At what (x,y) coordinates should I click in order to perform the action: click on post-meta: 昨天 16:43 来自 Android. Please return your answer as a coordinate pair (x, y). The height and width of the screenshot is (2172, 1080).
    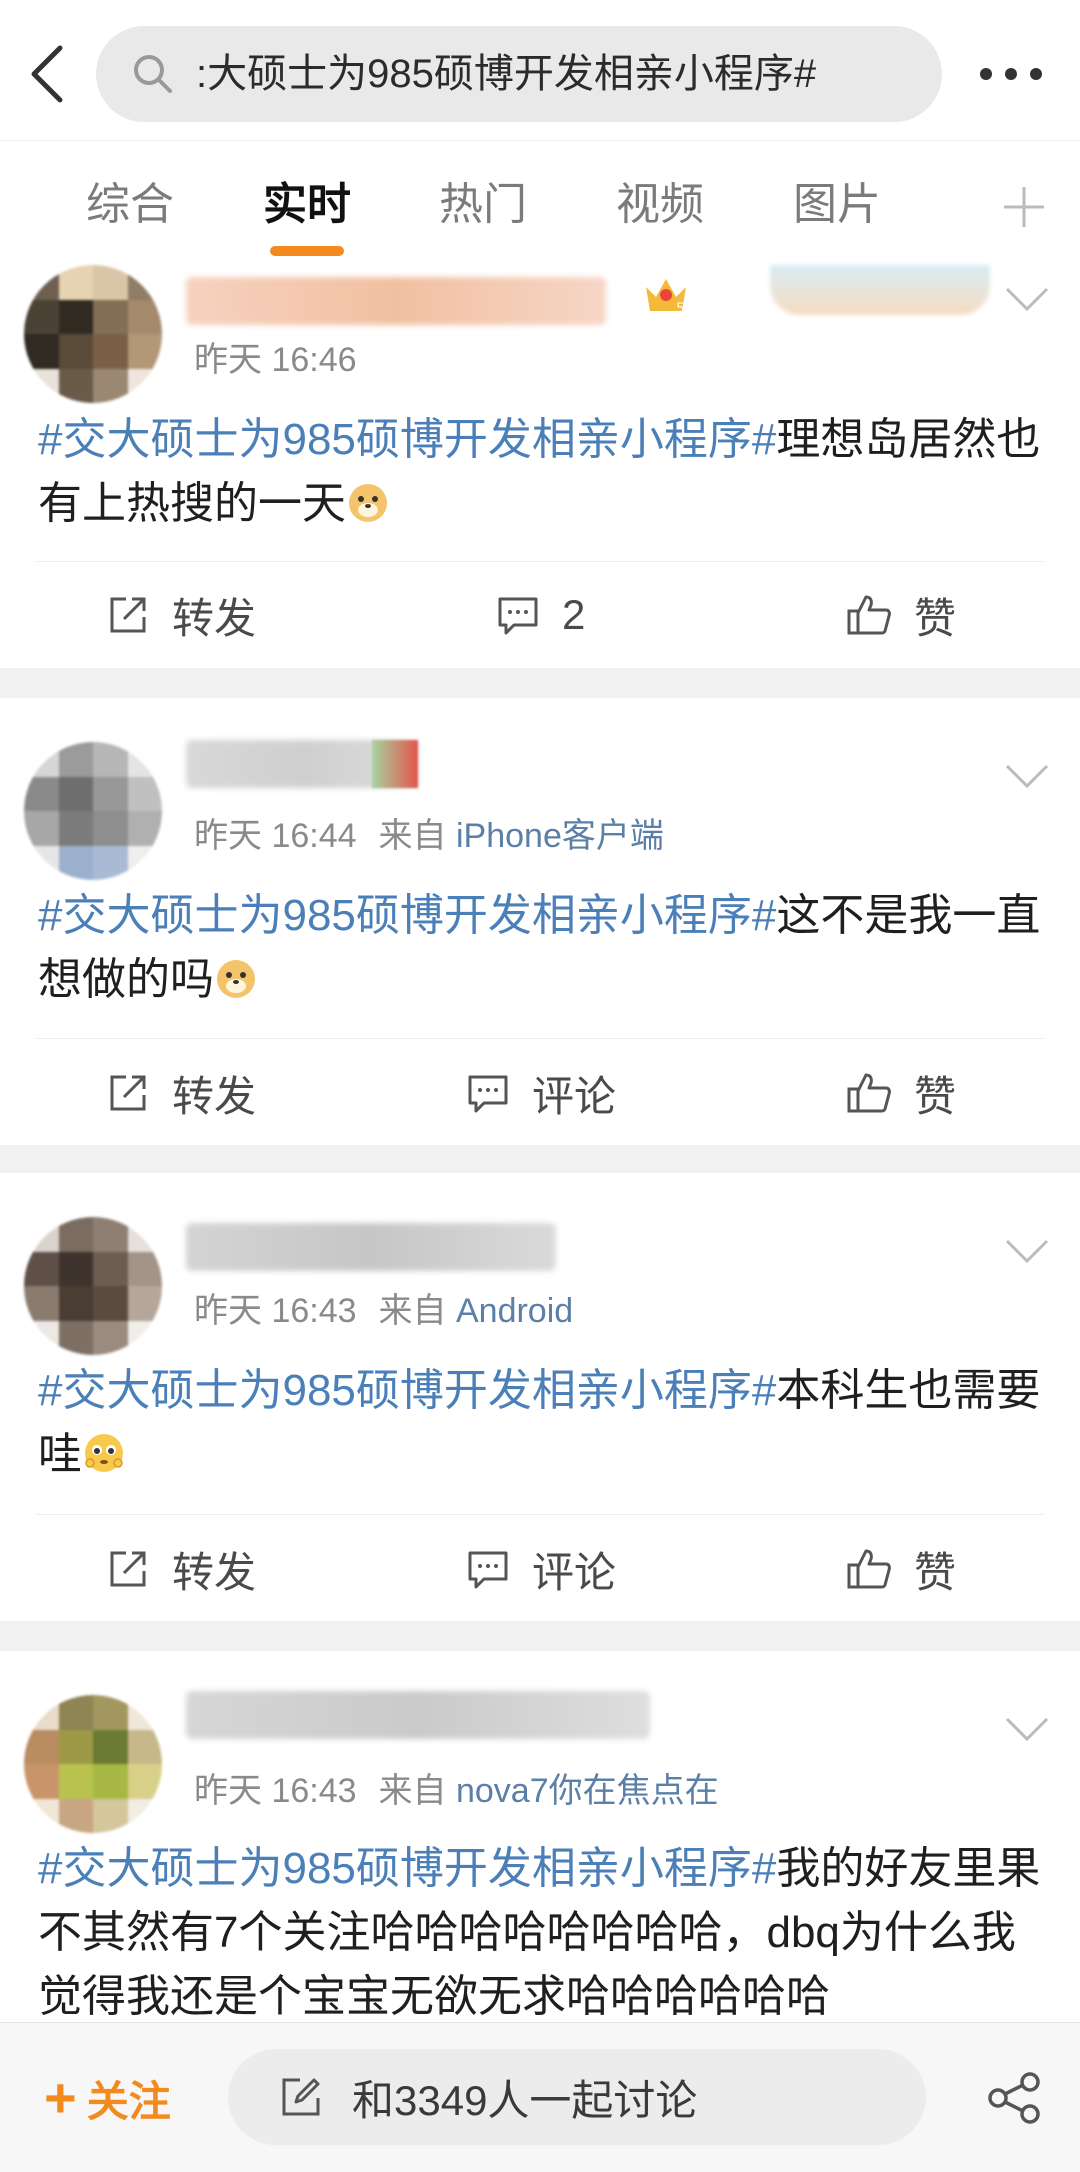
    Looking at the image, I should click on (383, 1311).